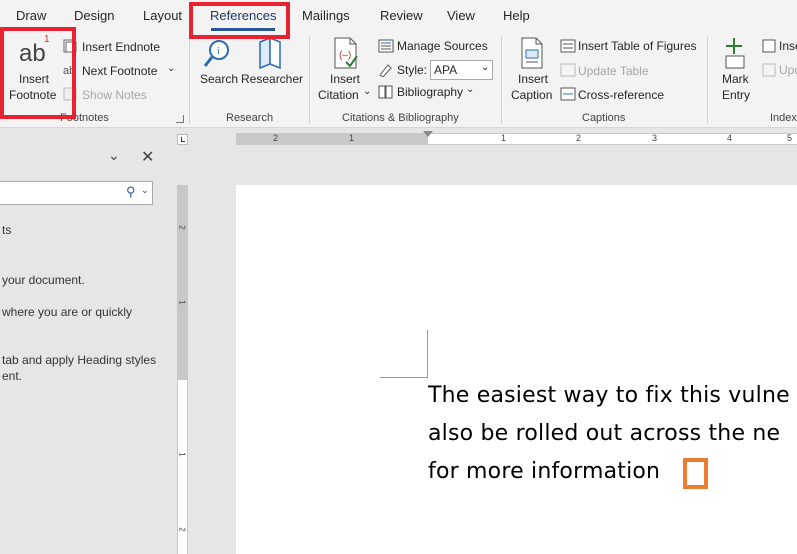 This screenshot has height=554, width=797. What do you see at coordinates (516, 15) in the screenshot?
I see `tab-help: Help` at bounding box center [516, 15].